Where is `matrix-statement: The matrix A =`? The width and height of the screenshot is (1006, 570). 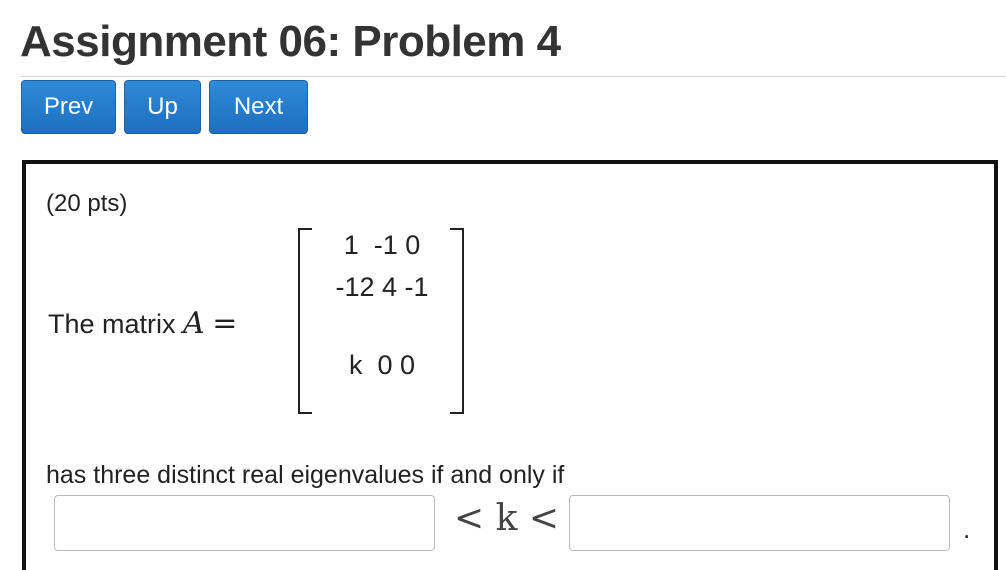
matrix-statement: The matrix A = is located at coordinates (142, 323).